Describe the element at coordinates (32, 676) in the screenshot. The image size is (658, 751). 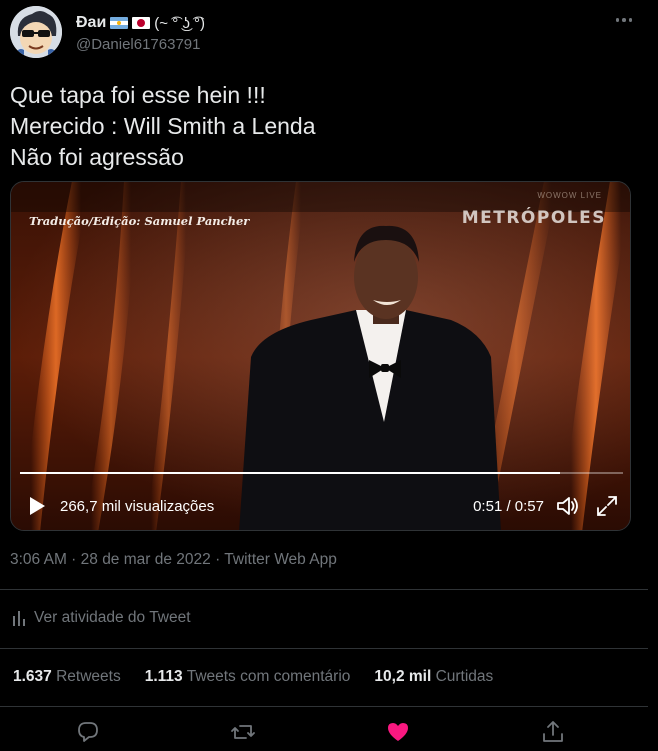
I see `retweets-count: 1.637` at that location.